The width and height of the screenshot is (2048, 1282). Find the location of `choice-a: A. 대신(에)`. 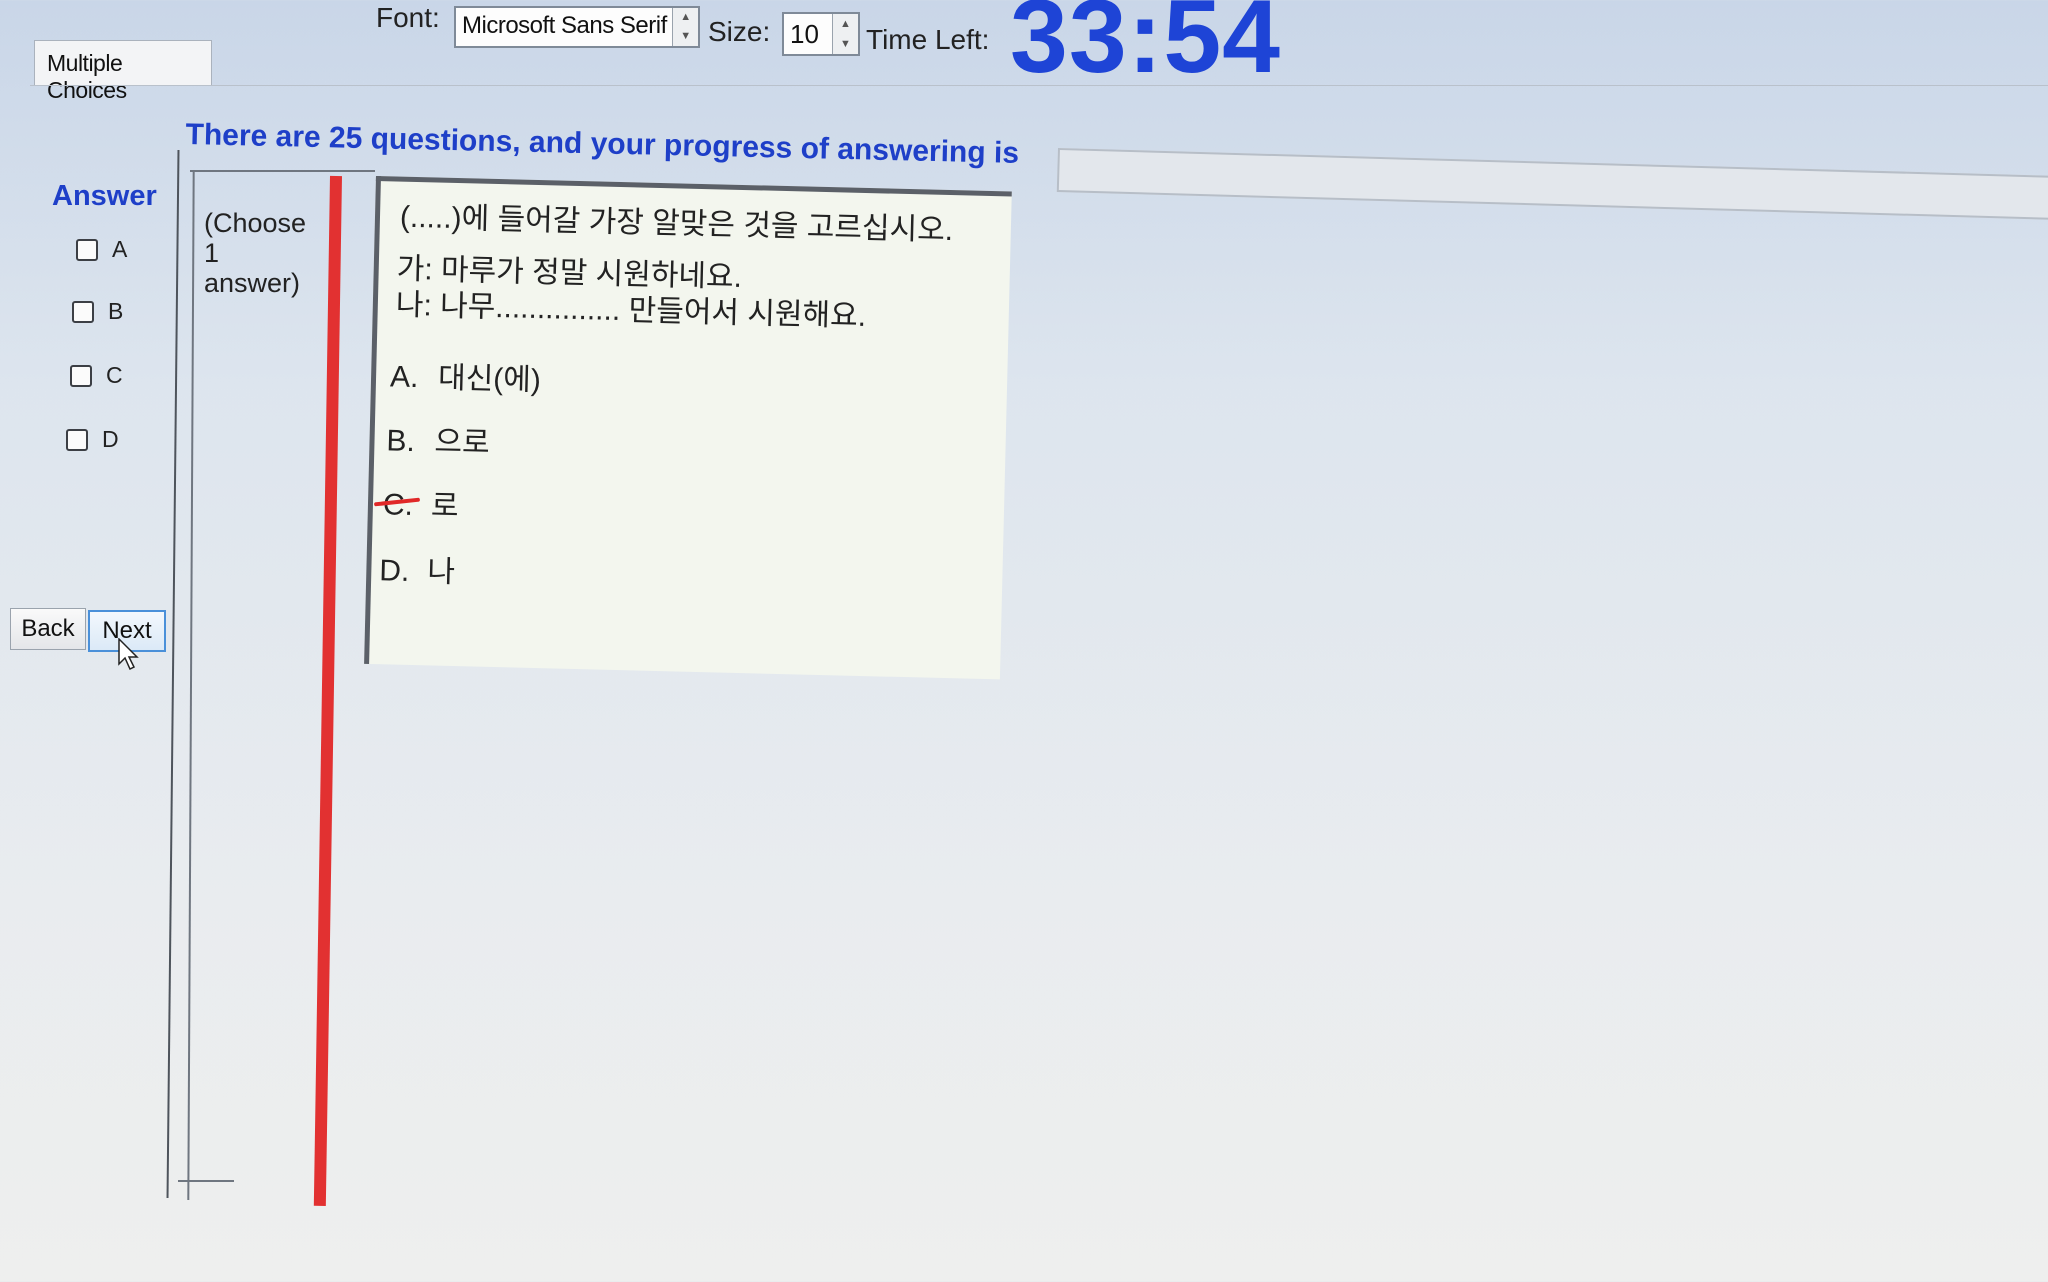

choice-a: A. 대신(에) is located at coordinates (466, 375).